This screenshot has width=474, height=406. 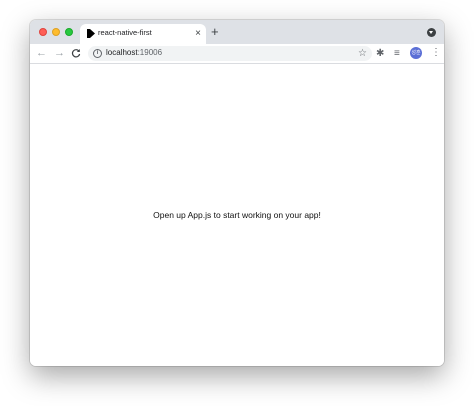 What do you see at coordinates (56, 32) in the screenshot?
I see `window-minimize-button` at bounding box center [56, 32].